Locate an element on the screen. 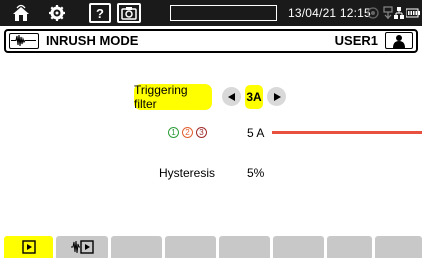 This screenshot has height=258, width=422. hysteresis-value: 5% is located at coordinates (255, 173).